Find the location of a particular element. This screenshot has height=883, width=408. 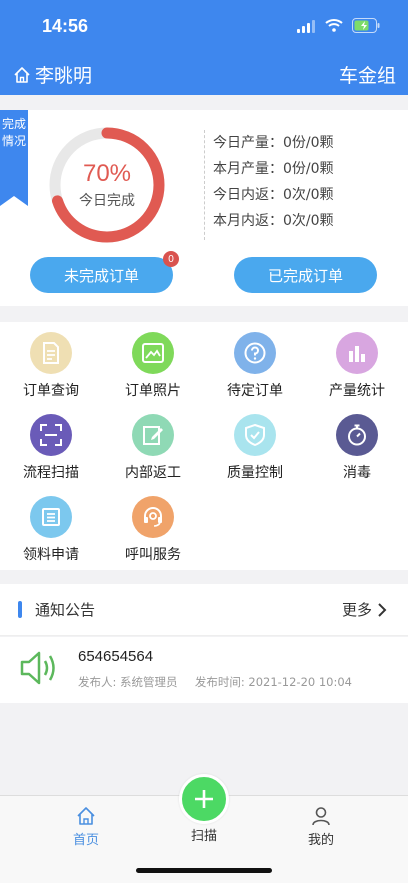

more-label: 更多 is located at coordinates (356, 610).